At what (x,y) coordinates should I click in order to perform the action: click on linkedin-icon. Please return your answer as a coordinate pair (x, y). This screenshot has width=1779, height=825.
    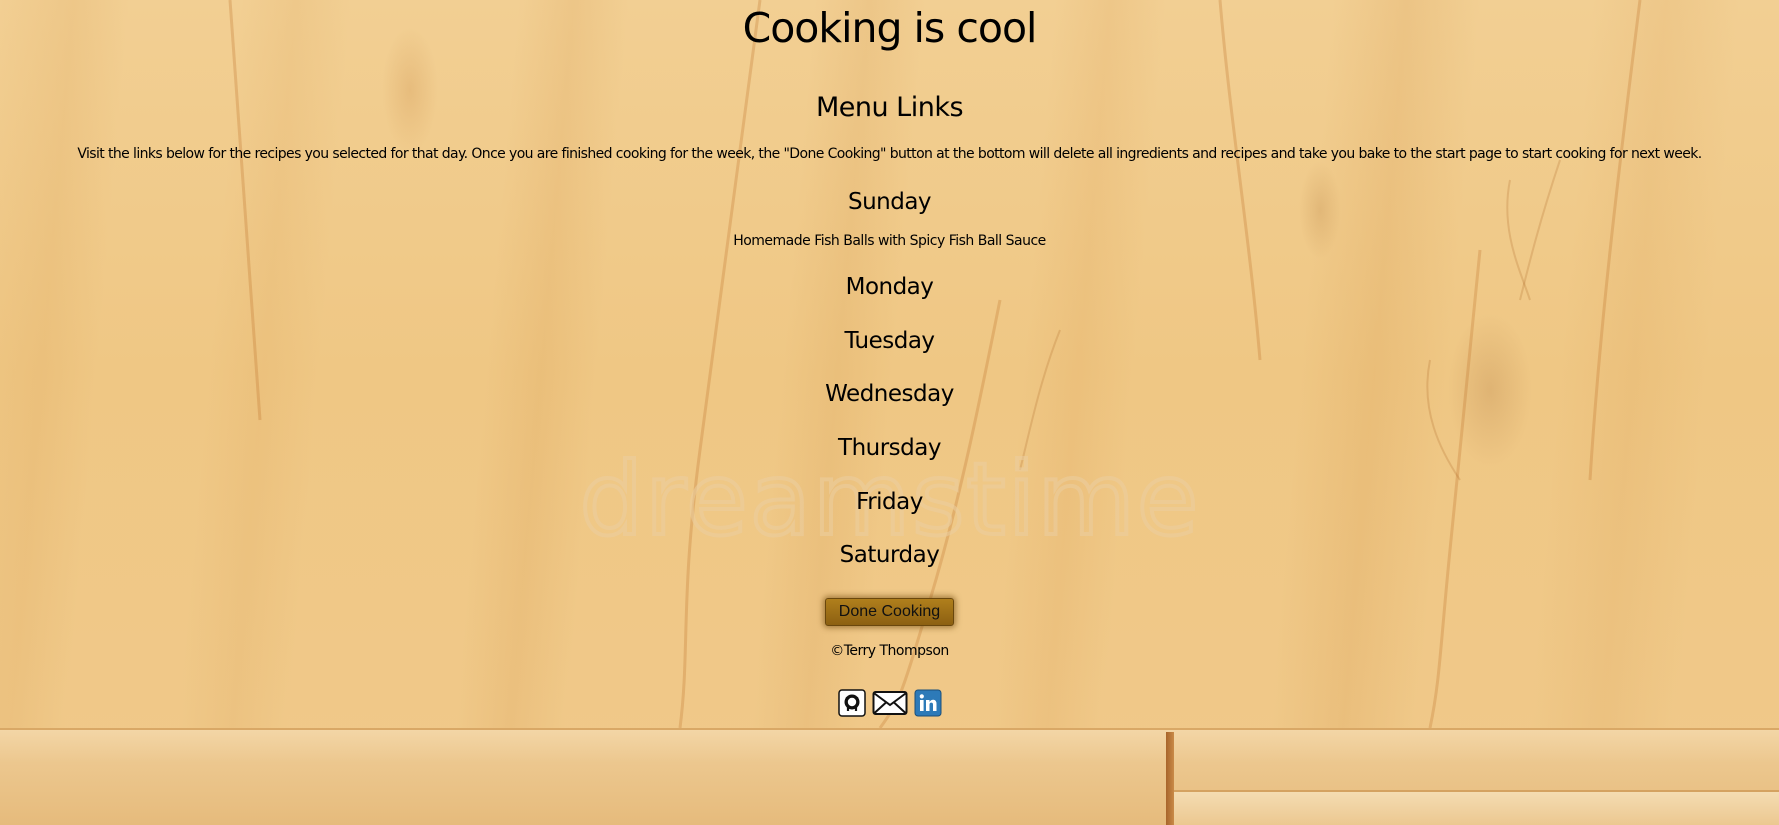
    Looking at the image, I should click on (928, 703).